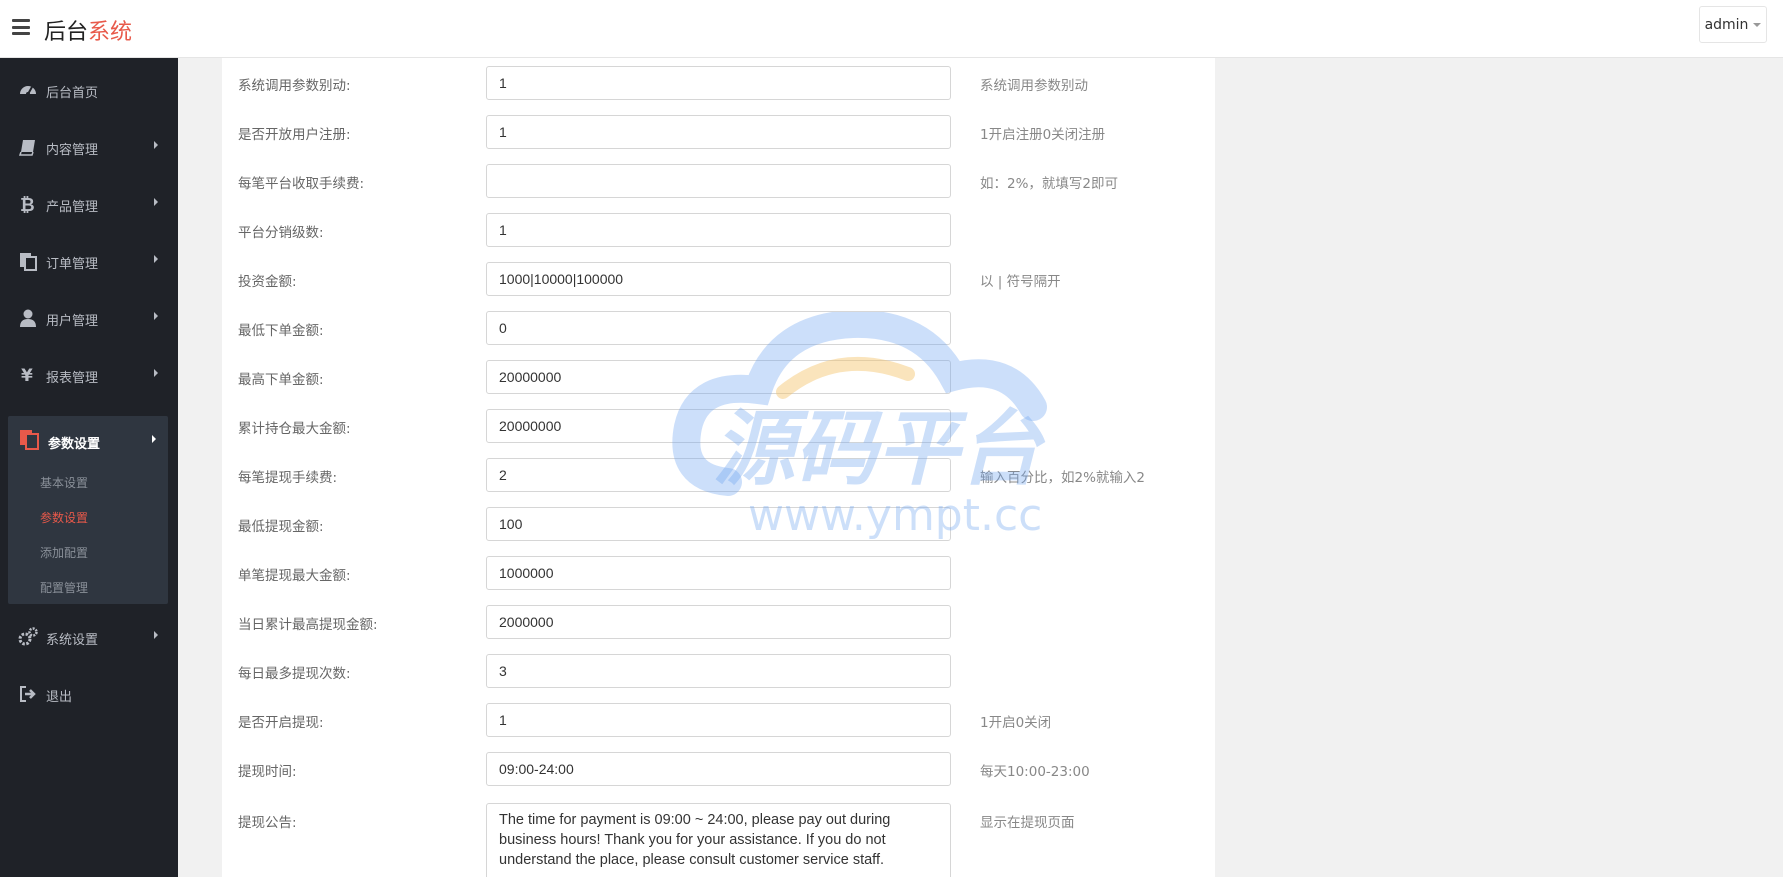  Describe the element at coordinates (28, 636) in the screenshot. I see `gears-icon` at that location.